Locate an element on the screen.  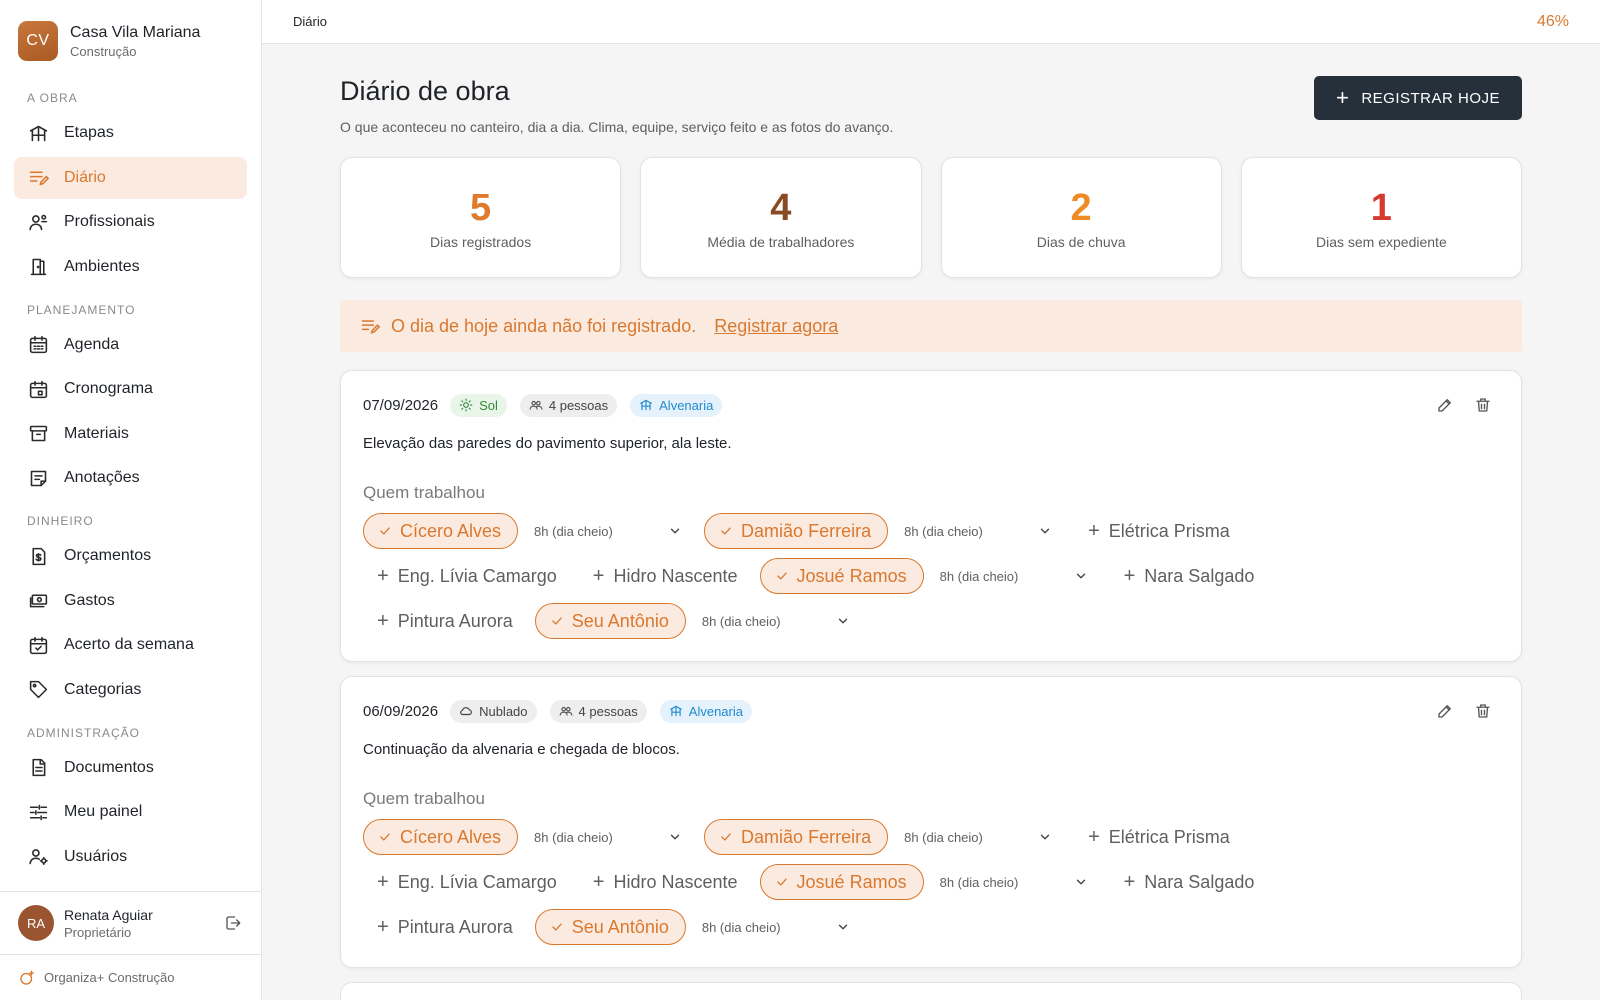
worker-unselected: + Eng. Lívia Camargo is located at coordinates (471, 882).